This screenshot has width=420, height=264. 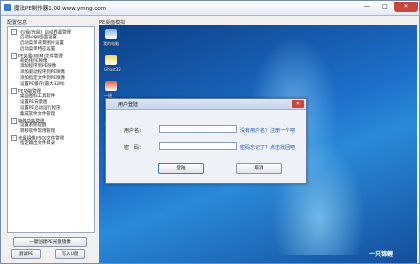 I want to click on login-button: 登陆, so click(x=181, y=168).